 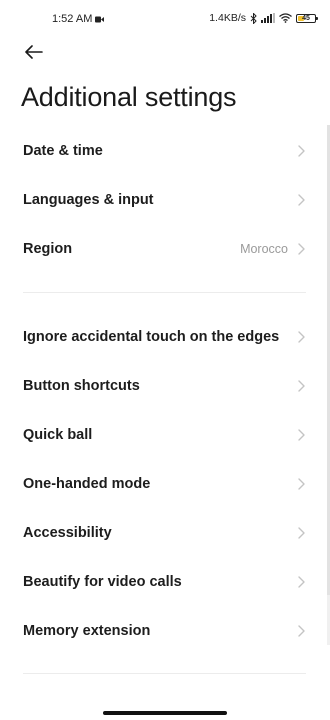 What do you see at coordinates (100, 19) in the screenshot?
I see `video-camera-icon` at bounding box center [100, 19].